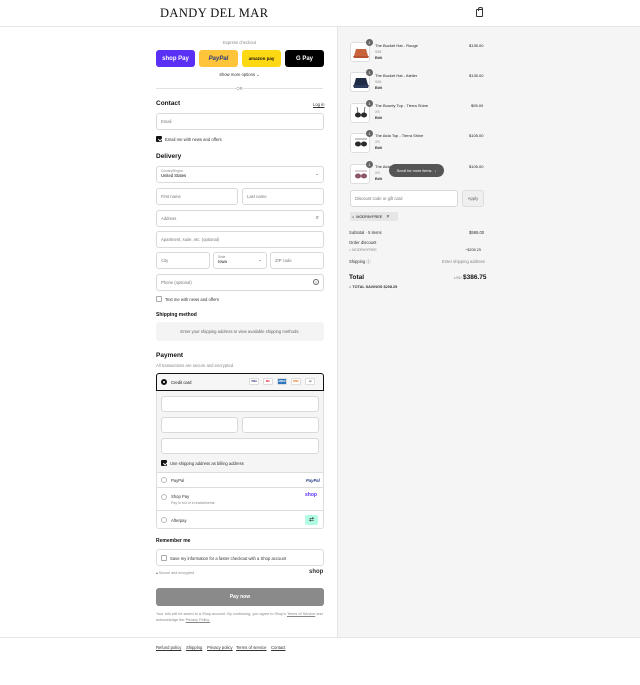 The width and height of the screenshot is (640, 685). What do you see at coordinates (171, 196) in the screenshot?
I see `first-name-placeholder: First name` at bounding box center [171, 196].